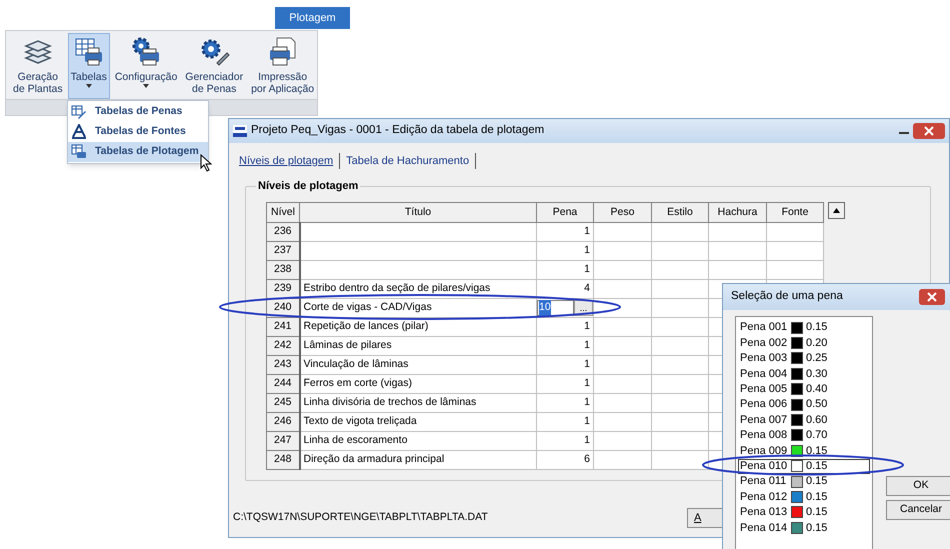 The height and width of the screenshot is (549, 950). Describe the element at coordinates (283, 289) in the screenshot. I see `row-header: 239` at that location.